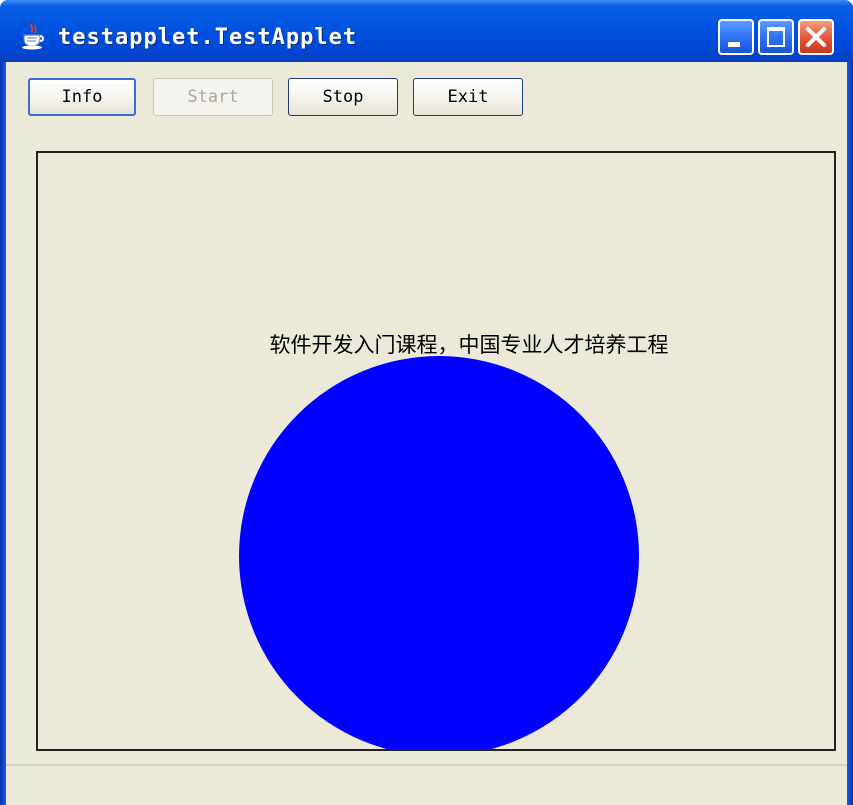 The image size is (853, 805). What do you see at coordinates (82, 97) in the screenshot?
I see `info-button: Info` at bounding box center [82, 97].